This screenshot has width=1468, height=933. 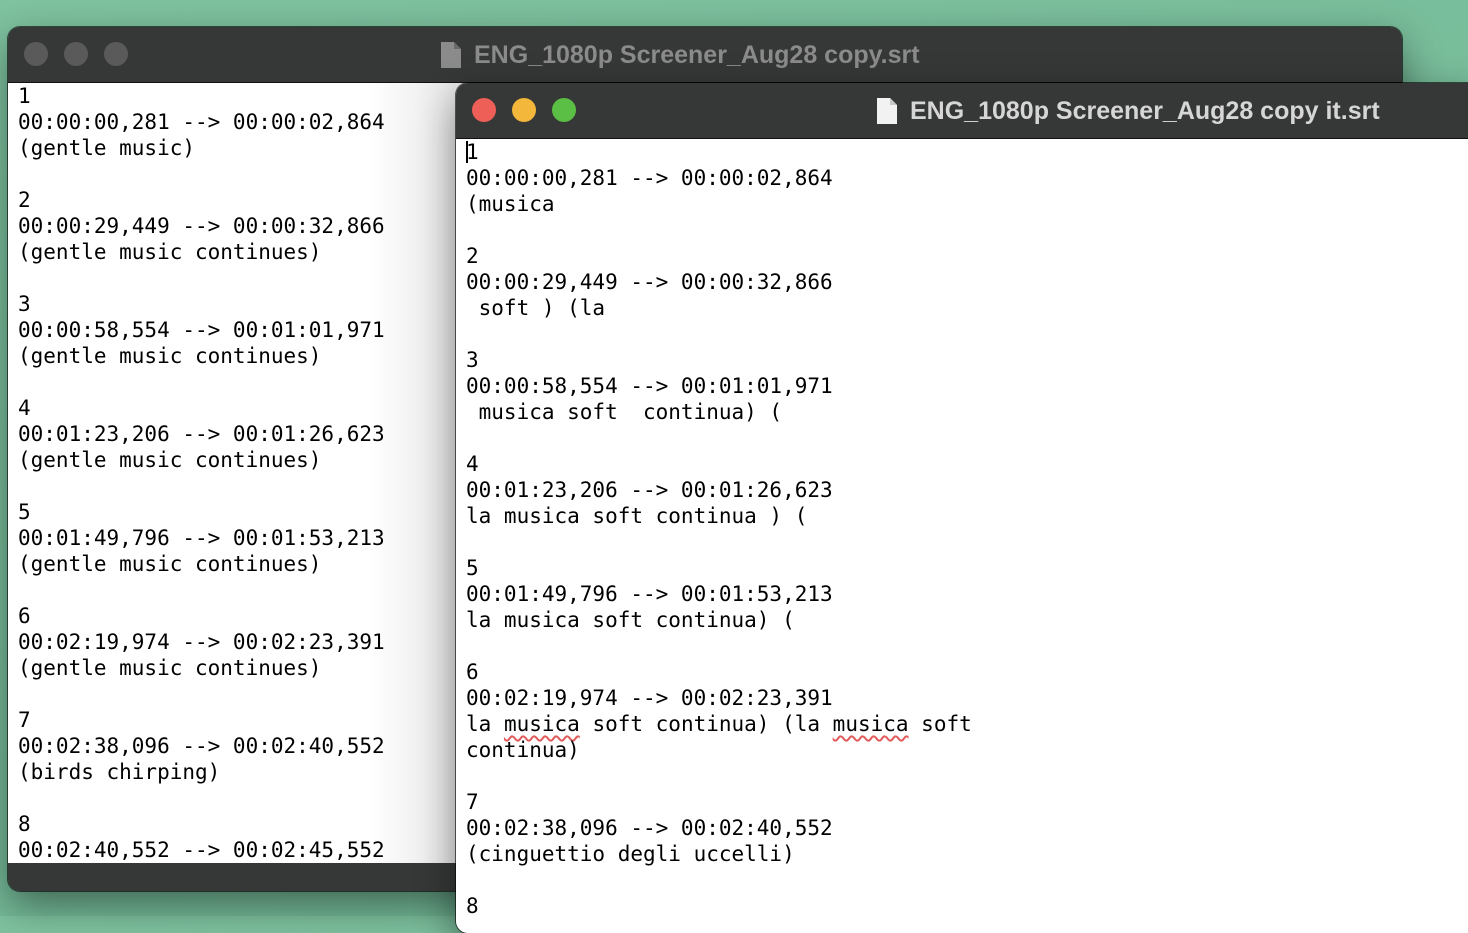 What do you see at coordinates (649, 828) in the screenshot?
I see `text-line: 00:02:38,096 --> 00:02:40,552` at bounding box center [649, 828].